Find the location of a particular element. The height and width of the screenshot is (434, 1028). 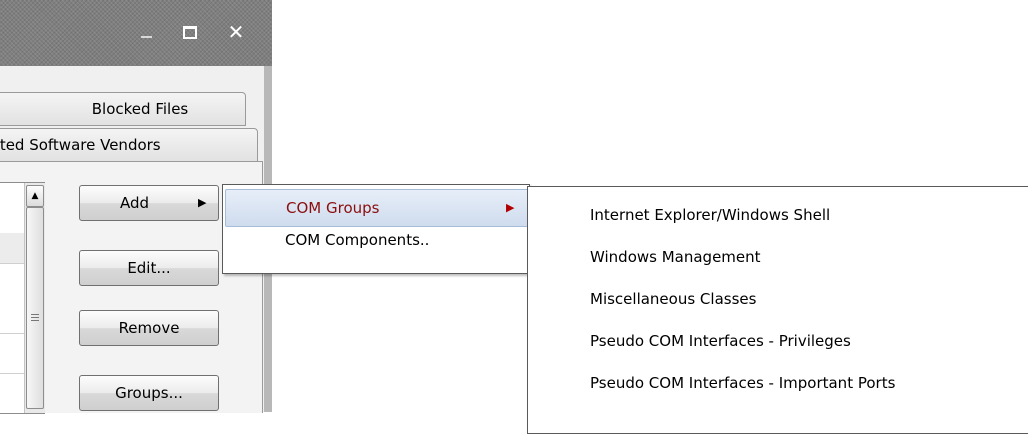

menu-item-label: COM Groups is located at coordinates (333, 208).